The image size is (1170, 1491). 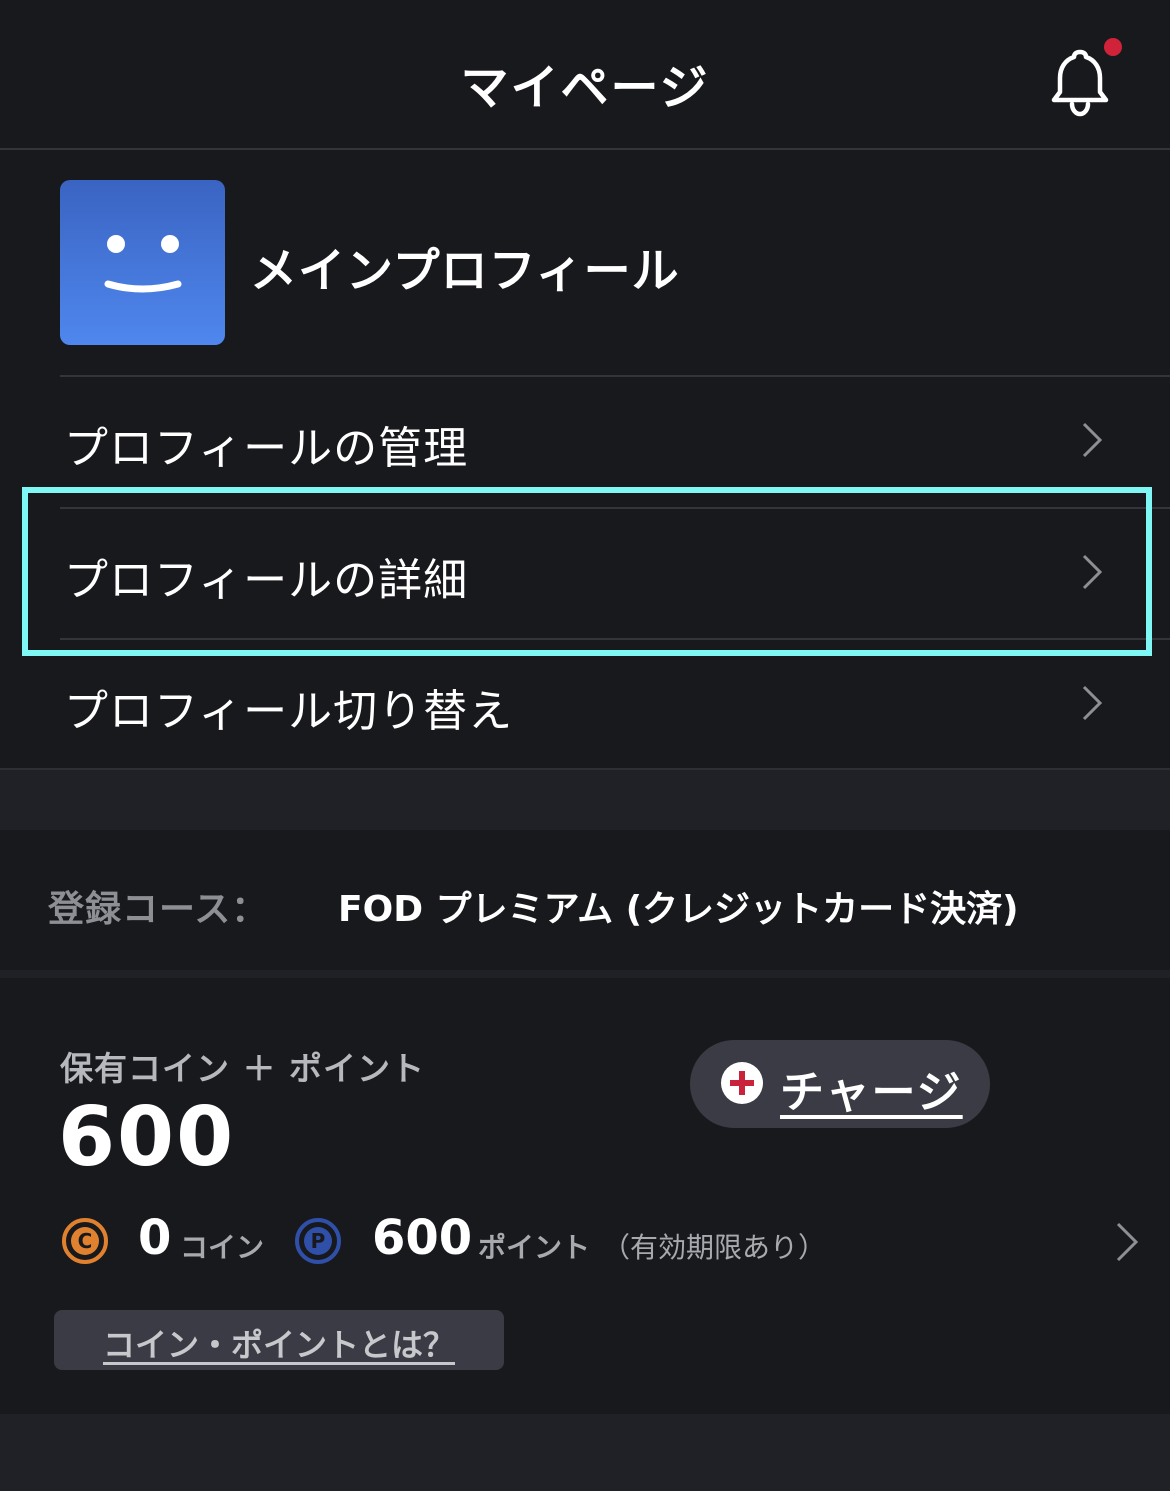 I want to click on menu-item-label: プロフィールの管理, so click(x=266, y=448).